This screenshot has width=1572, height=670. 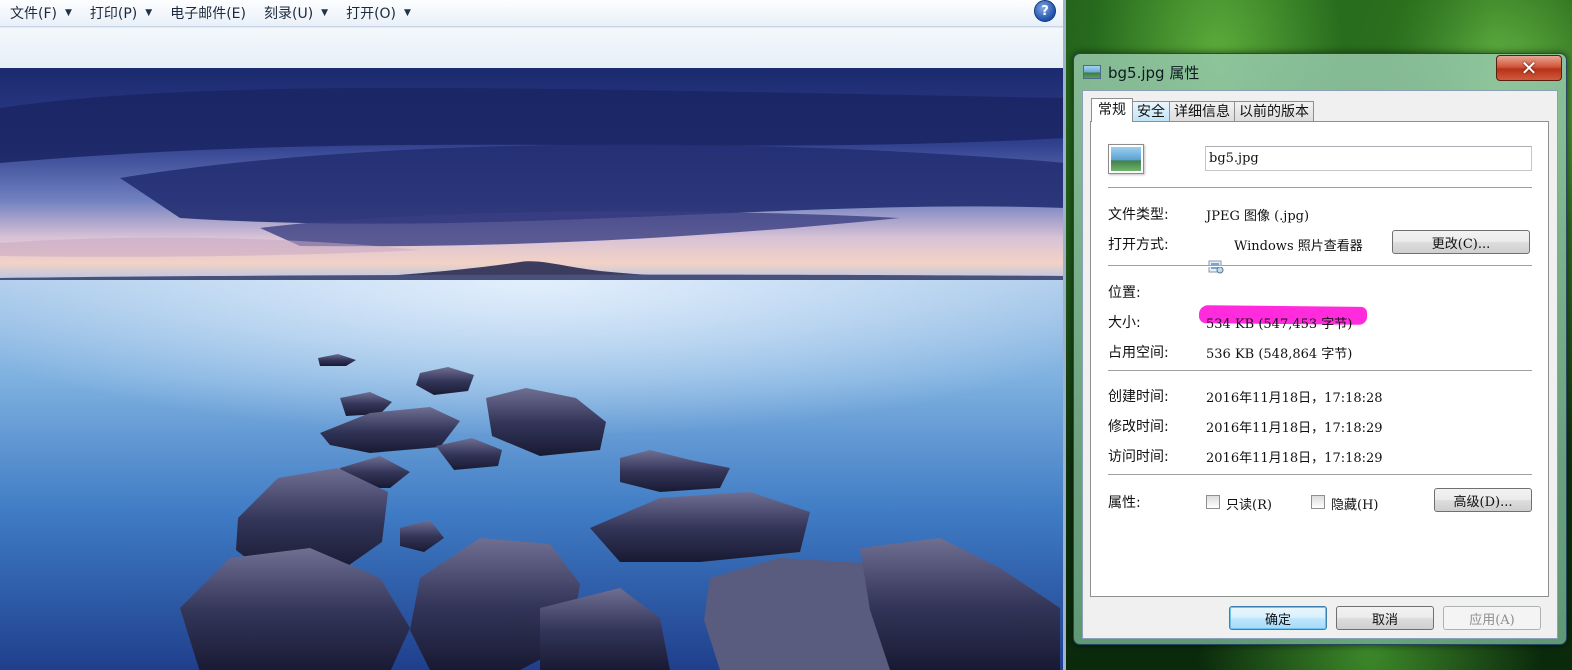 What do you see at coordinates (113, 14) in the screenshot?
I see `menu-print-label: 打印(P)` at bounding box center [113, 14].